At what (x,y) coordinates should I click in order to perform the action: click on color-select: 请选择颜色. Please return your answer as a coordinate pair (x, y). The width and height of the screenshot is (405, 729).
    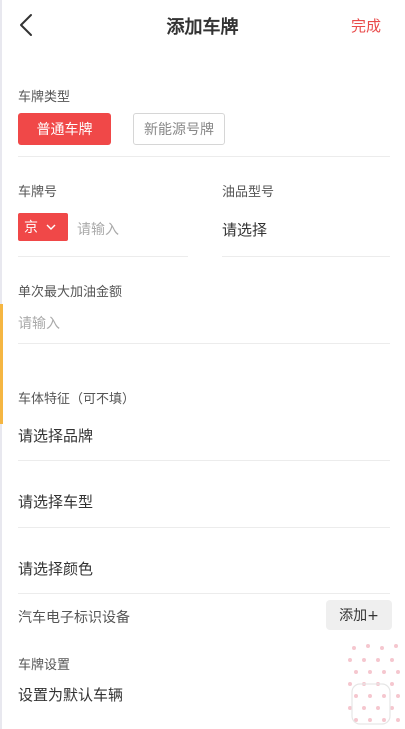
    Looking at the image, I should click on (55, 568).